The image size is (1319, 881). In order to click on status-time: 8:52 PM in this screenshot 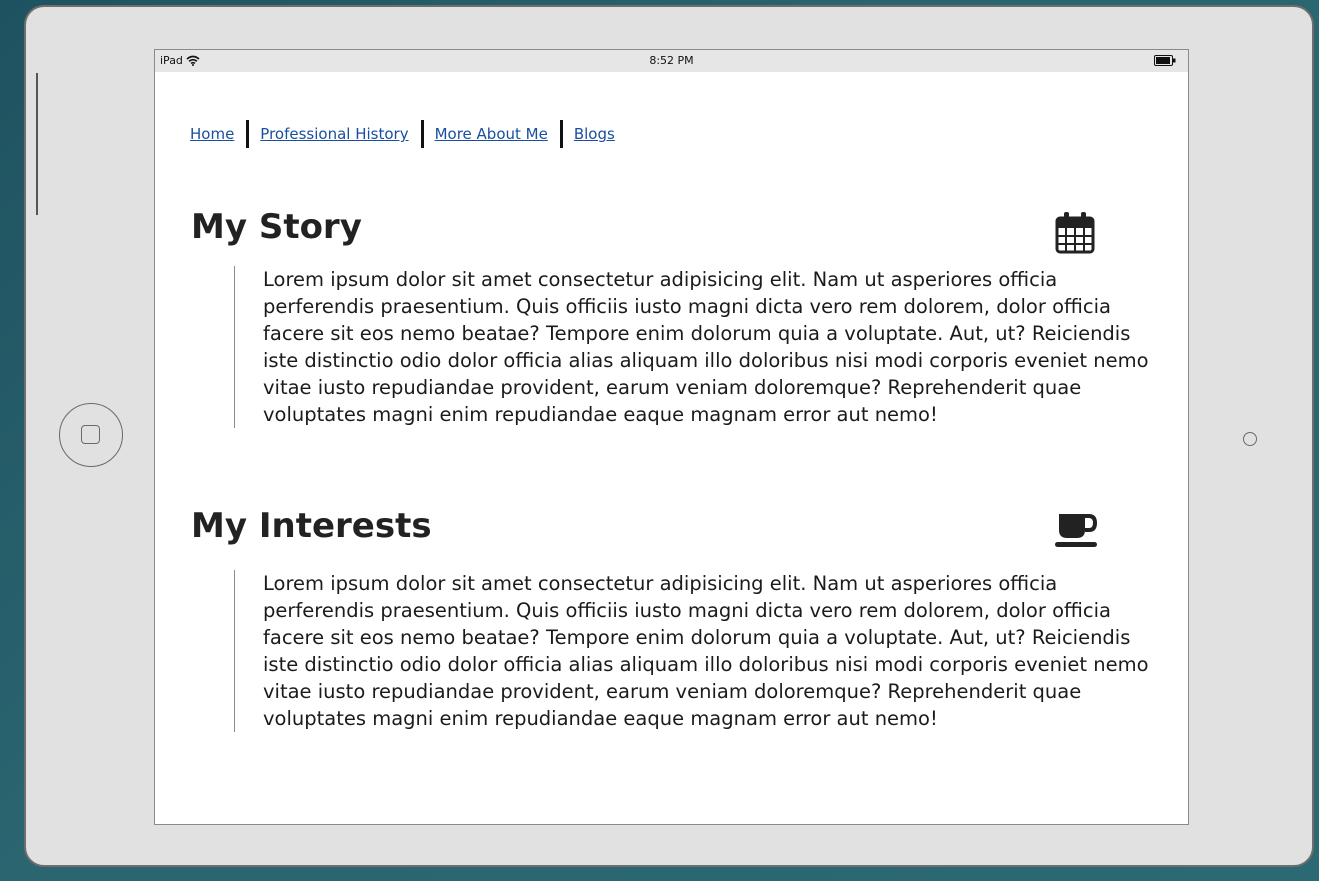, I will do `click(671, 60)`.